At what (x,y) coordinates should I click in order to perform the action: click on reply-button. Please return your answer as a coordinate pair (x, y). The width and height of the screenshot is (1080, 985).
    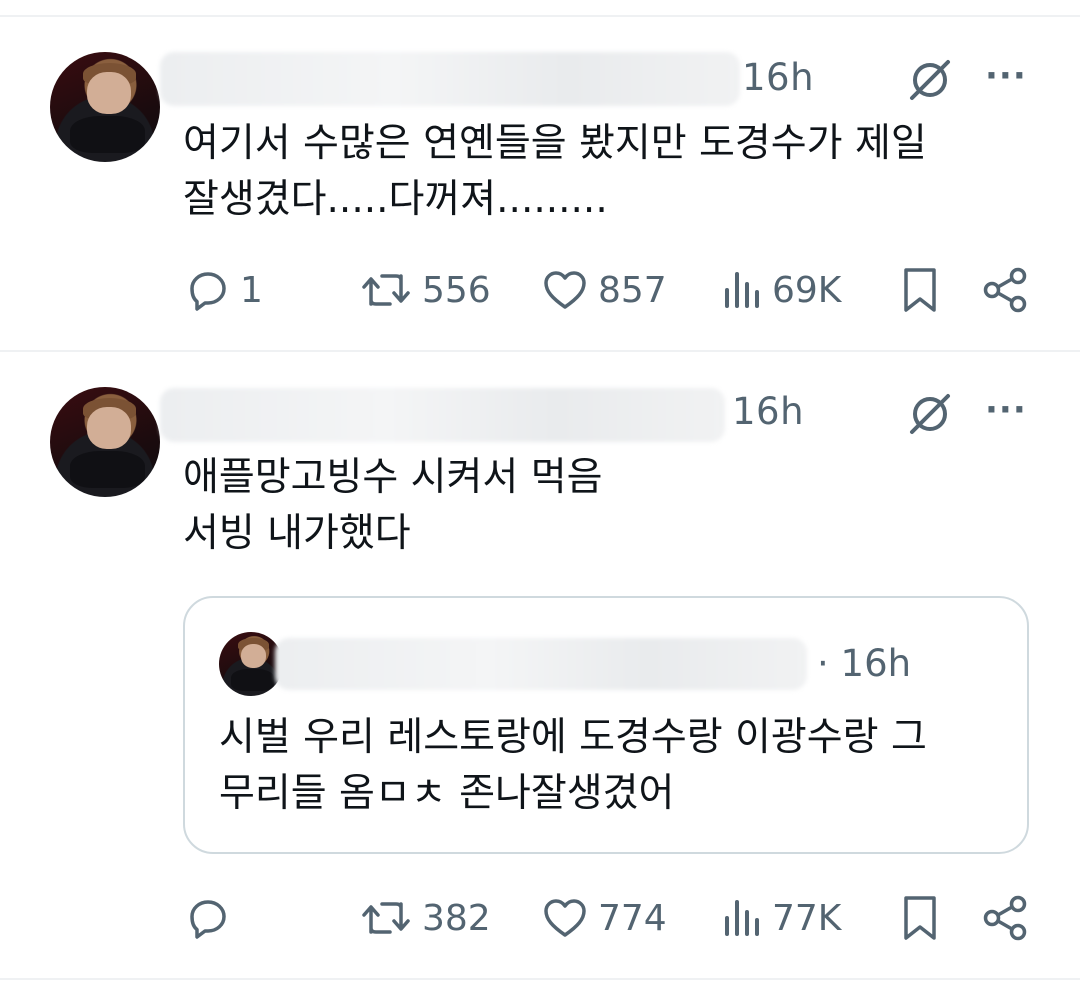
    Looking at the image, I should click on (213, 918).